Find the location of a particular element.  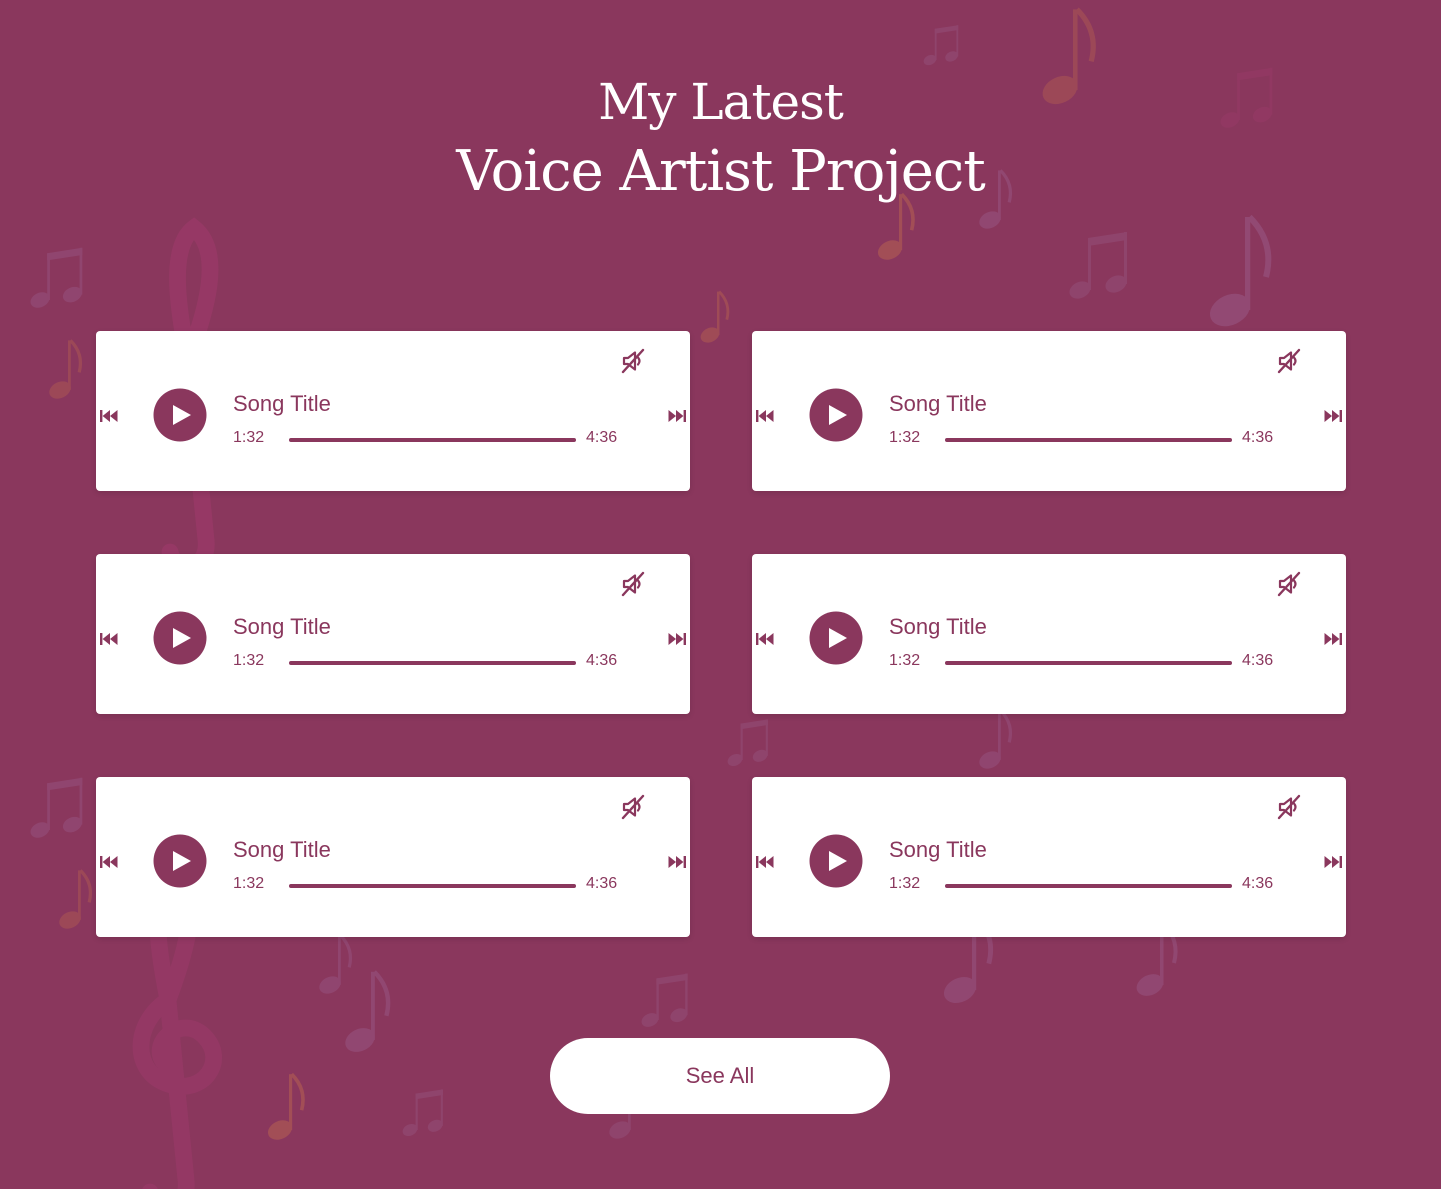

page-title-line2: Voice Artist Project is located at coordinates (720, 171).